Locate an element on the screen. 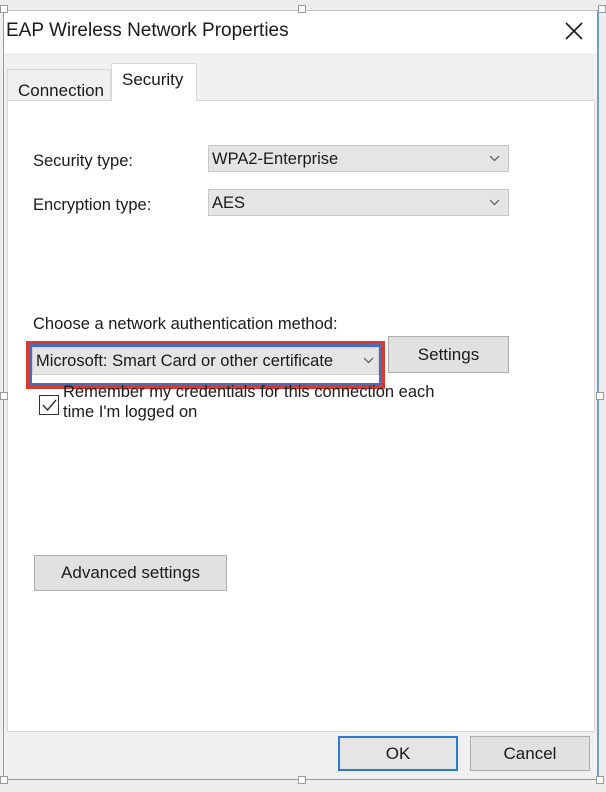  remember-credentials-label-line2: time I'm logged on is located at coordinates (130, 412).